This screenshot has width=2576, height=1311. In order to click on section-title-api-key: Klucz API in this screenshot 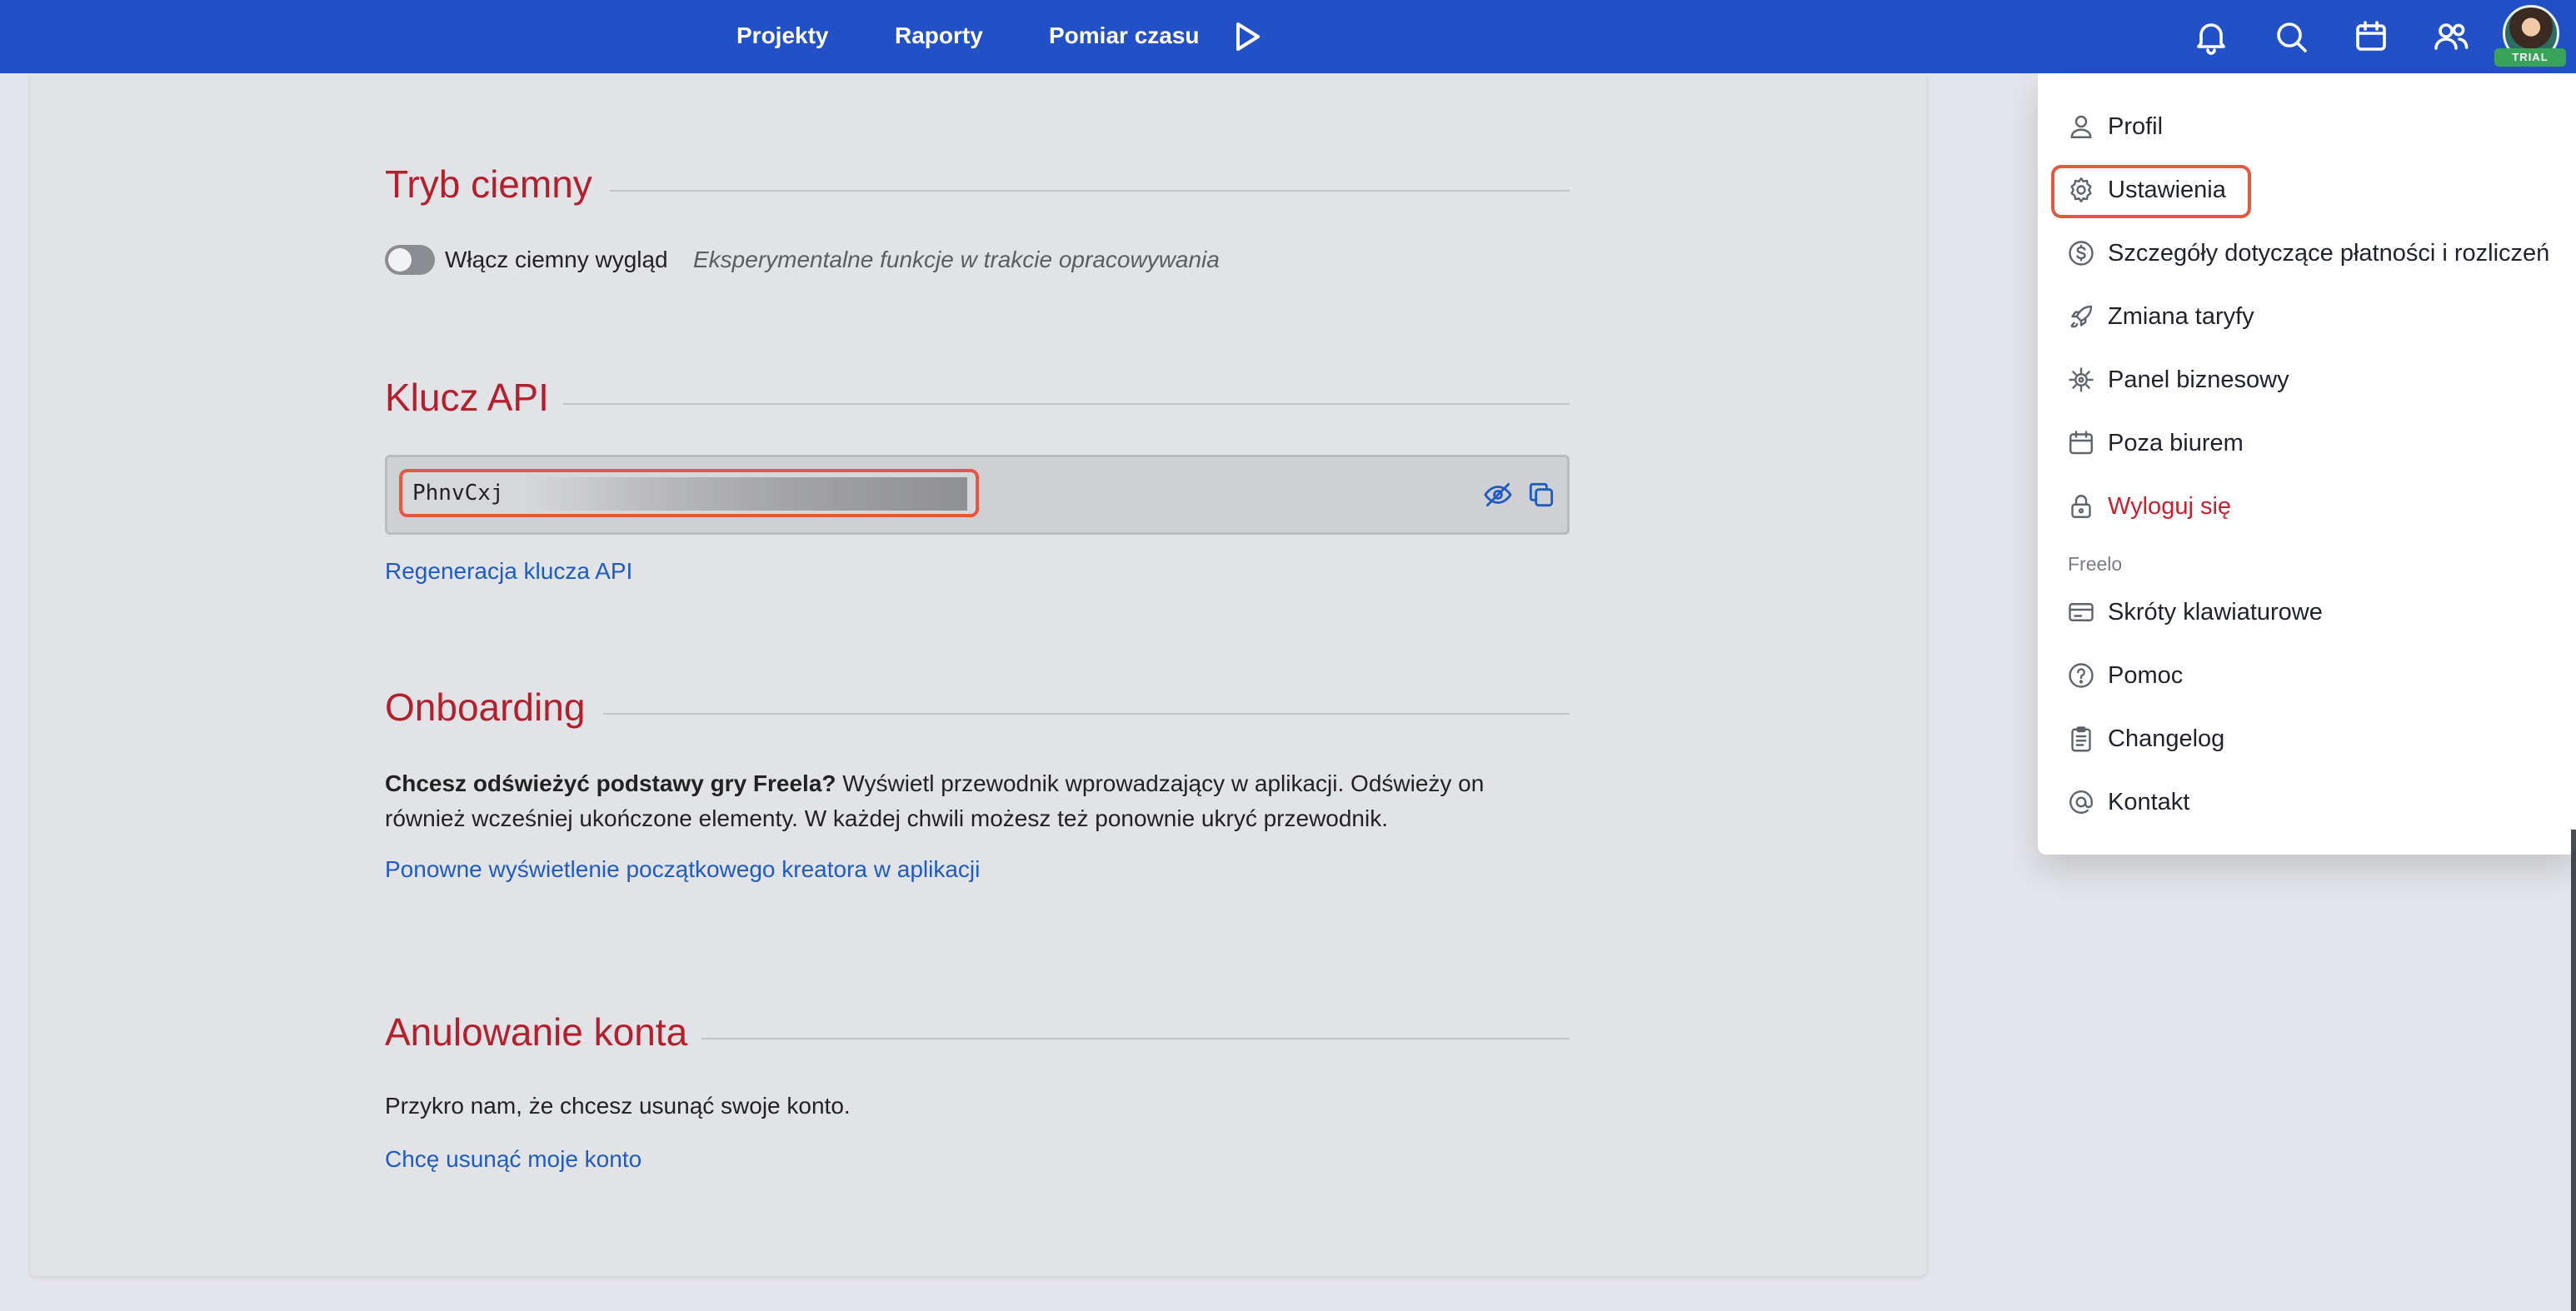, I will do `click(467, 397)`.